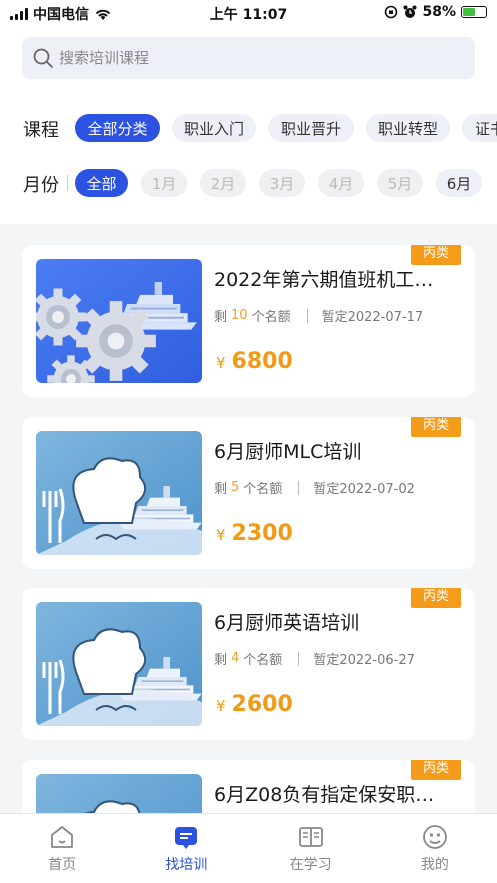 The width and height of the screenshot is (497, 883). I want to click on course-chip-promotion: 职业晋升, so click(311, 128).